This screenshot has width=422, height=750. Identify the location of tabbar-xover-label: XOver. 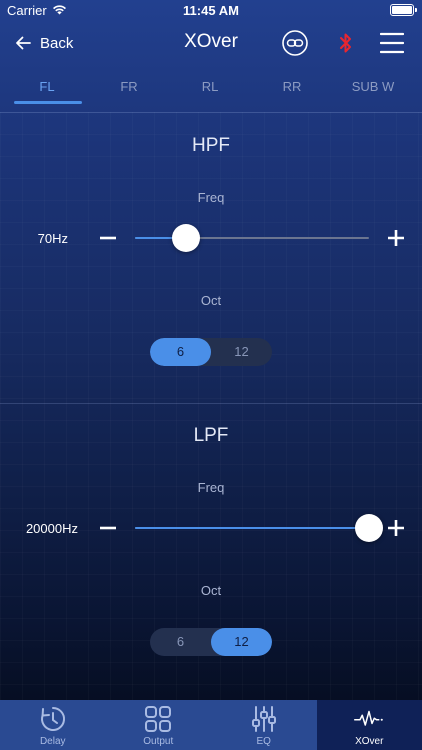
(369, 741).